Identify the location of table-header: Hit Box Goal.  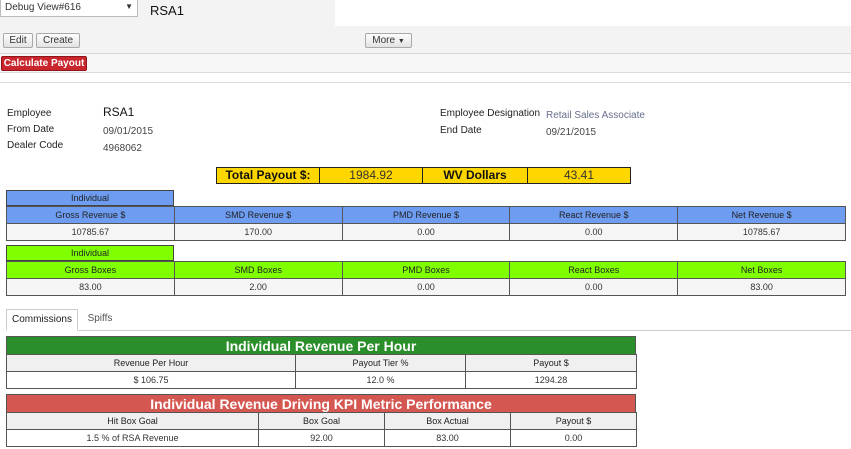
(132, 421).